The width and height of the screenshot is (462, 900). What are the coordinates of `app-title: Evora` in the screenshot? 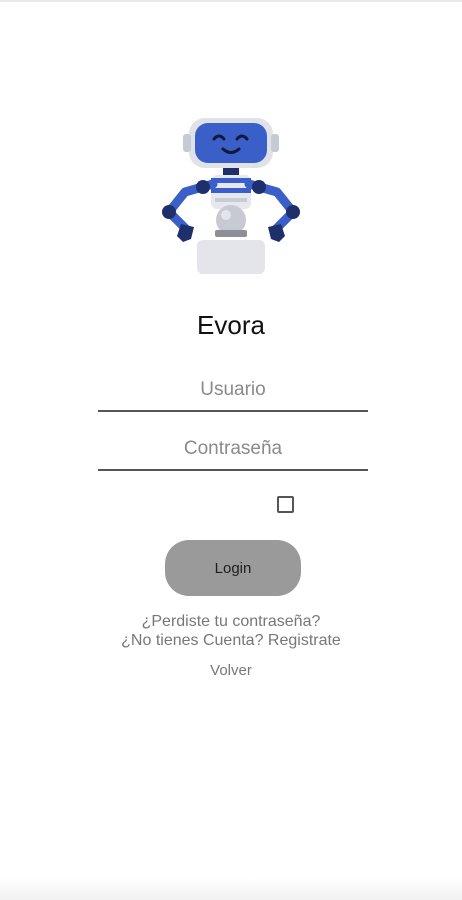 It's located at (231, 325).